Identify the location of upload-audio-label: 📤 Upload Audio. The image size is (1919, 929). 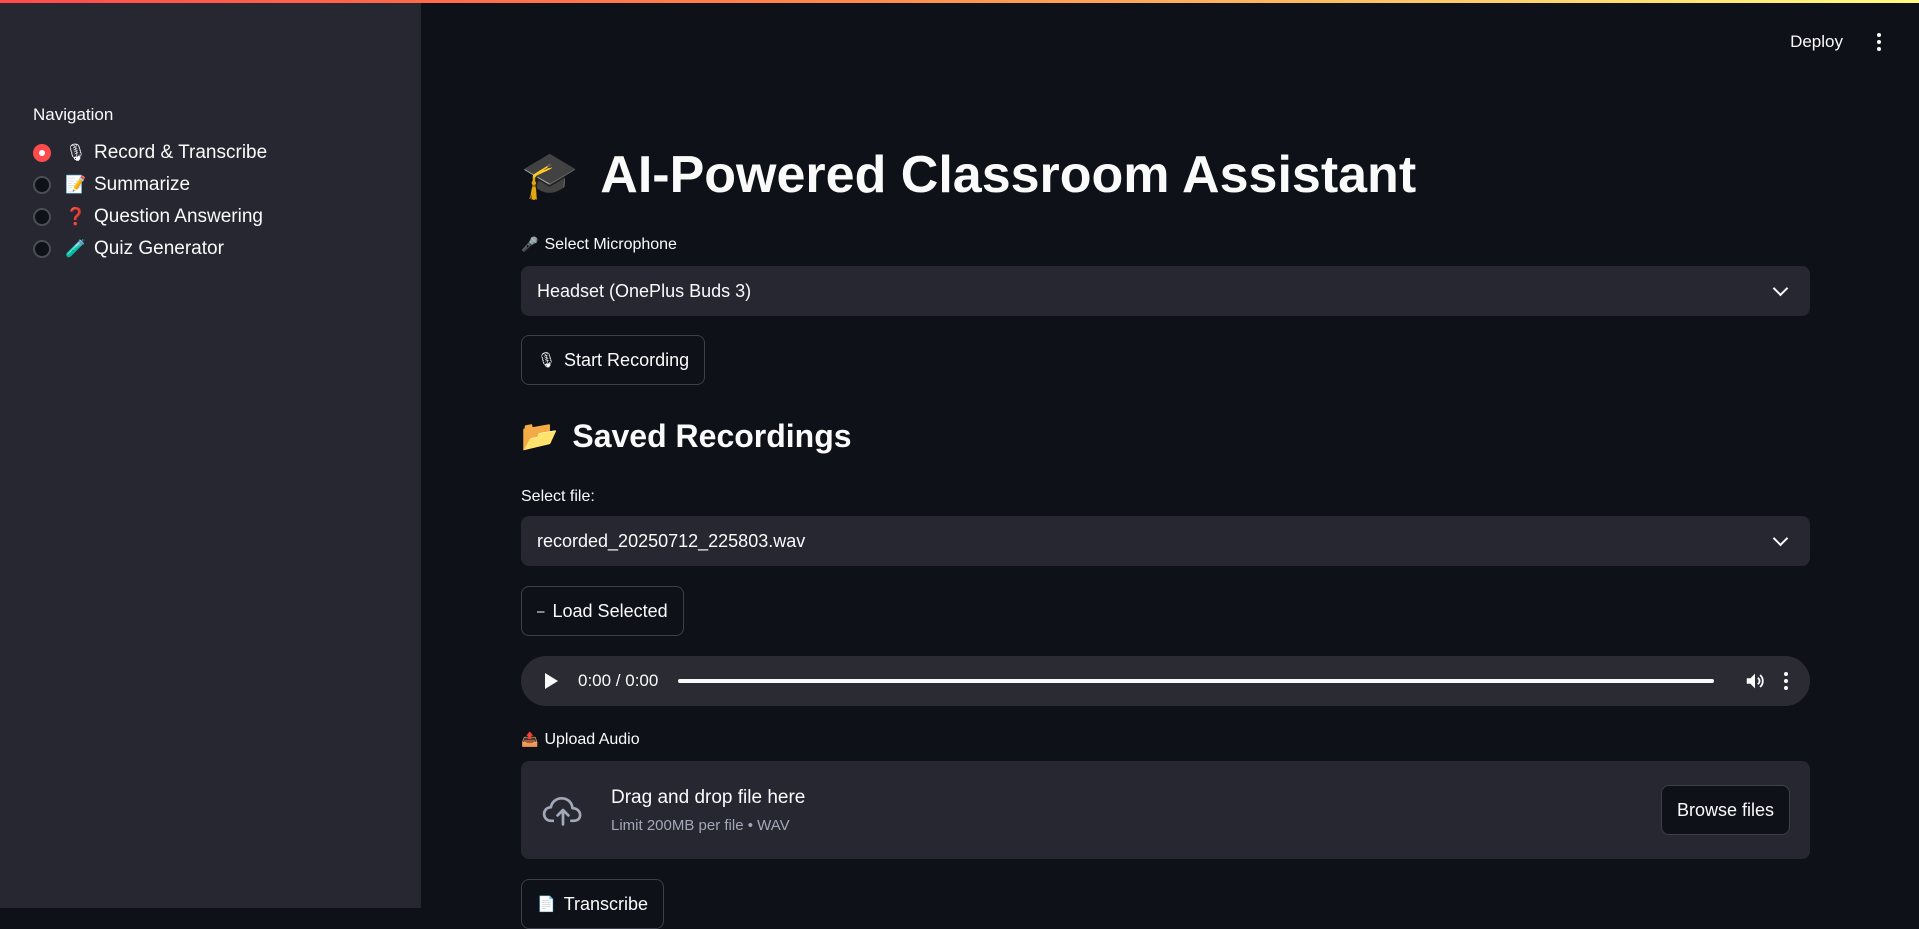
(580, 740).